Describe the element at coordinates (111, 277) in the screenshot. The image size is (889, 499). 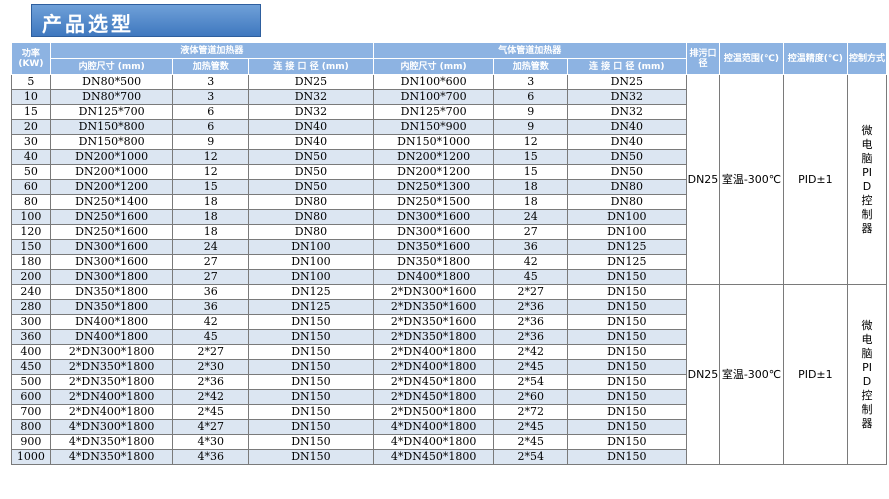
I see `liquid-inner-size-cell: DN300*1800` at that location.